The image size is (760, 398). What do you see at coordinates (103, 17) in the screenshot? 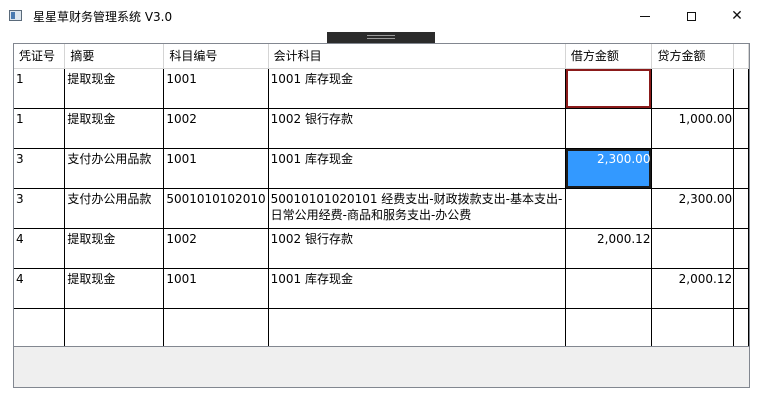
I see `window-title: 星星草财务管理系统 V3.0` at bounding box center [103, 17].